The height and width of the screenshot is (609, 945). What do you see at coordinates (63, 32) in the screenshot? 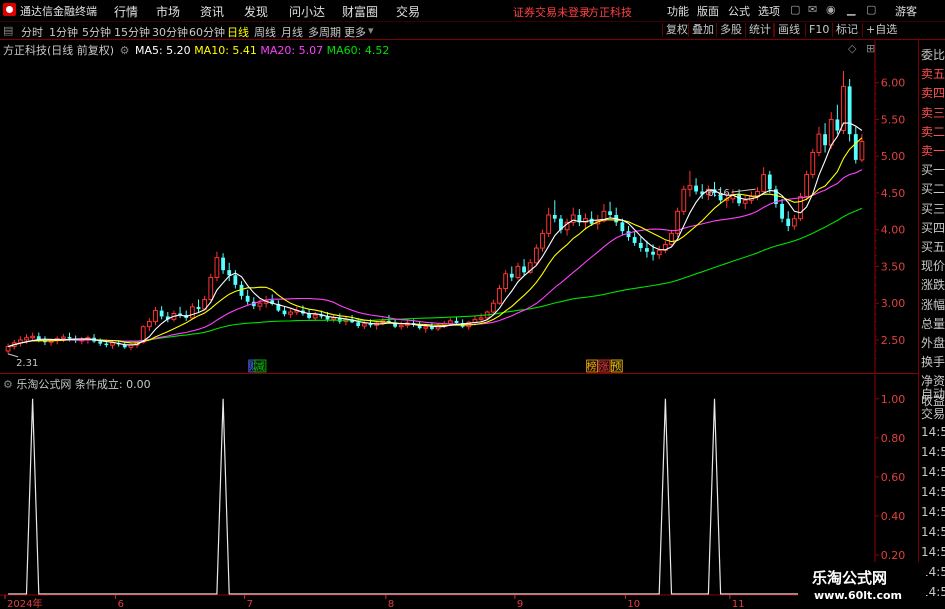
I see `period-1min: 1分钟` at bounding box center [63, 32].